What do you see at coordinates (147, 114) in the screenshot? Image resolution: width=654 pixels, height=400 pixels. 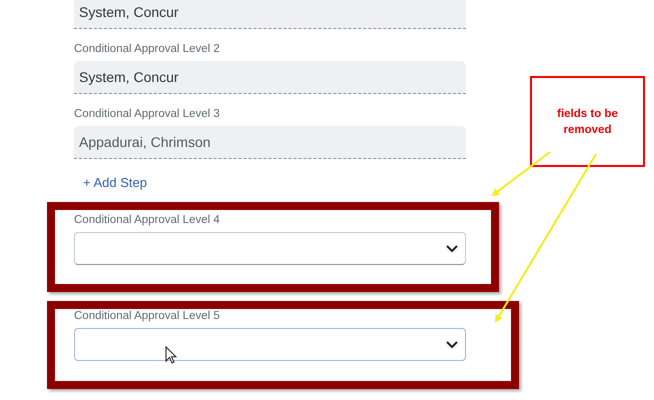 I see `field-label: Conditional Approval Level 3` at bounding box center [147, 114].